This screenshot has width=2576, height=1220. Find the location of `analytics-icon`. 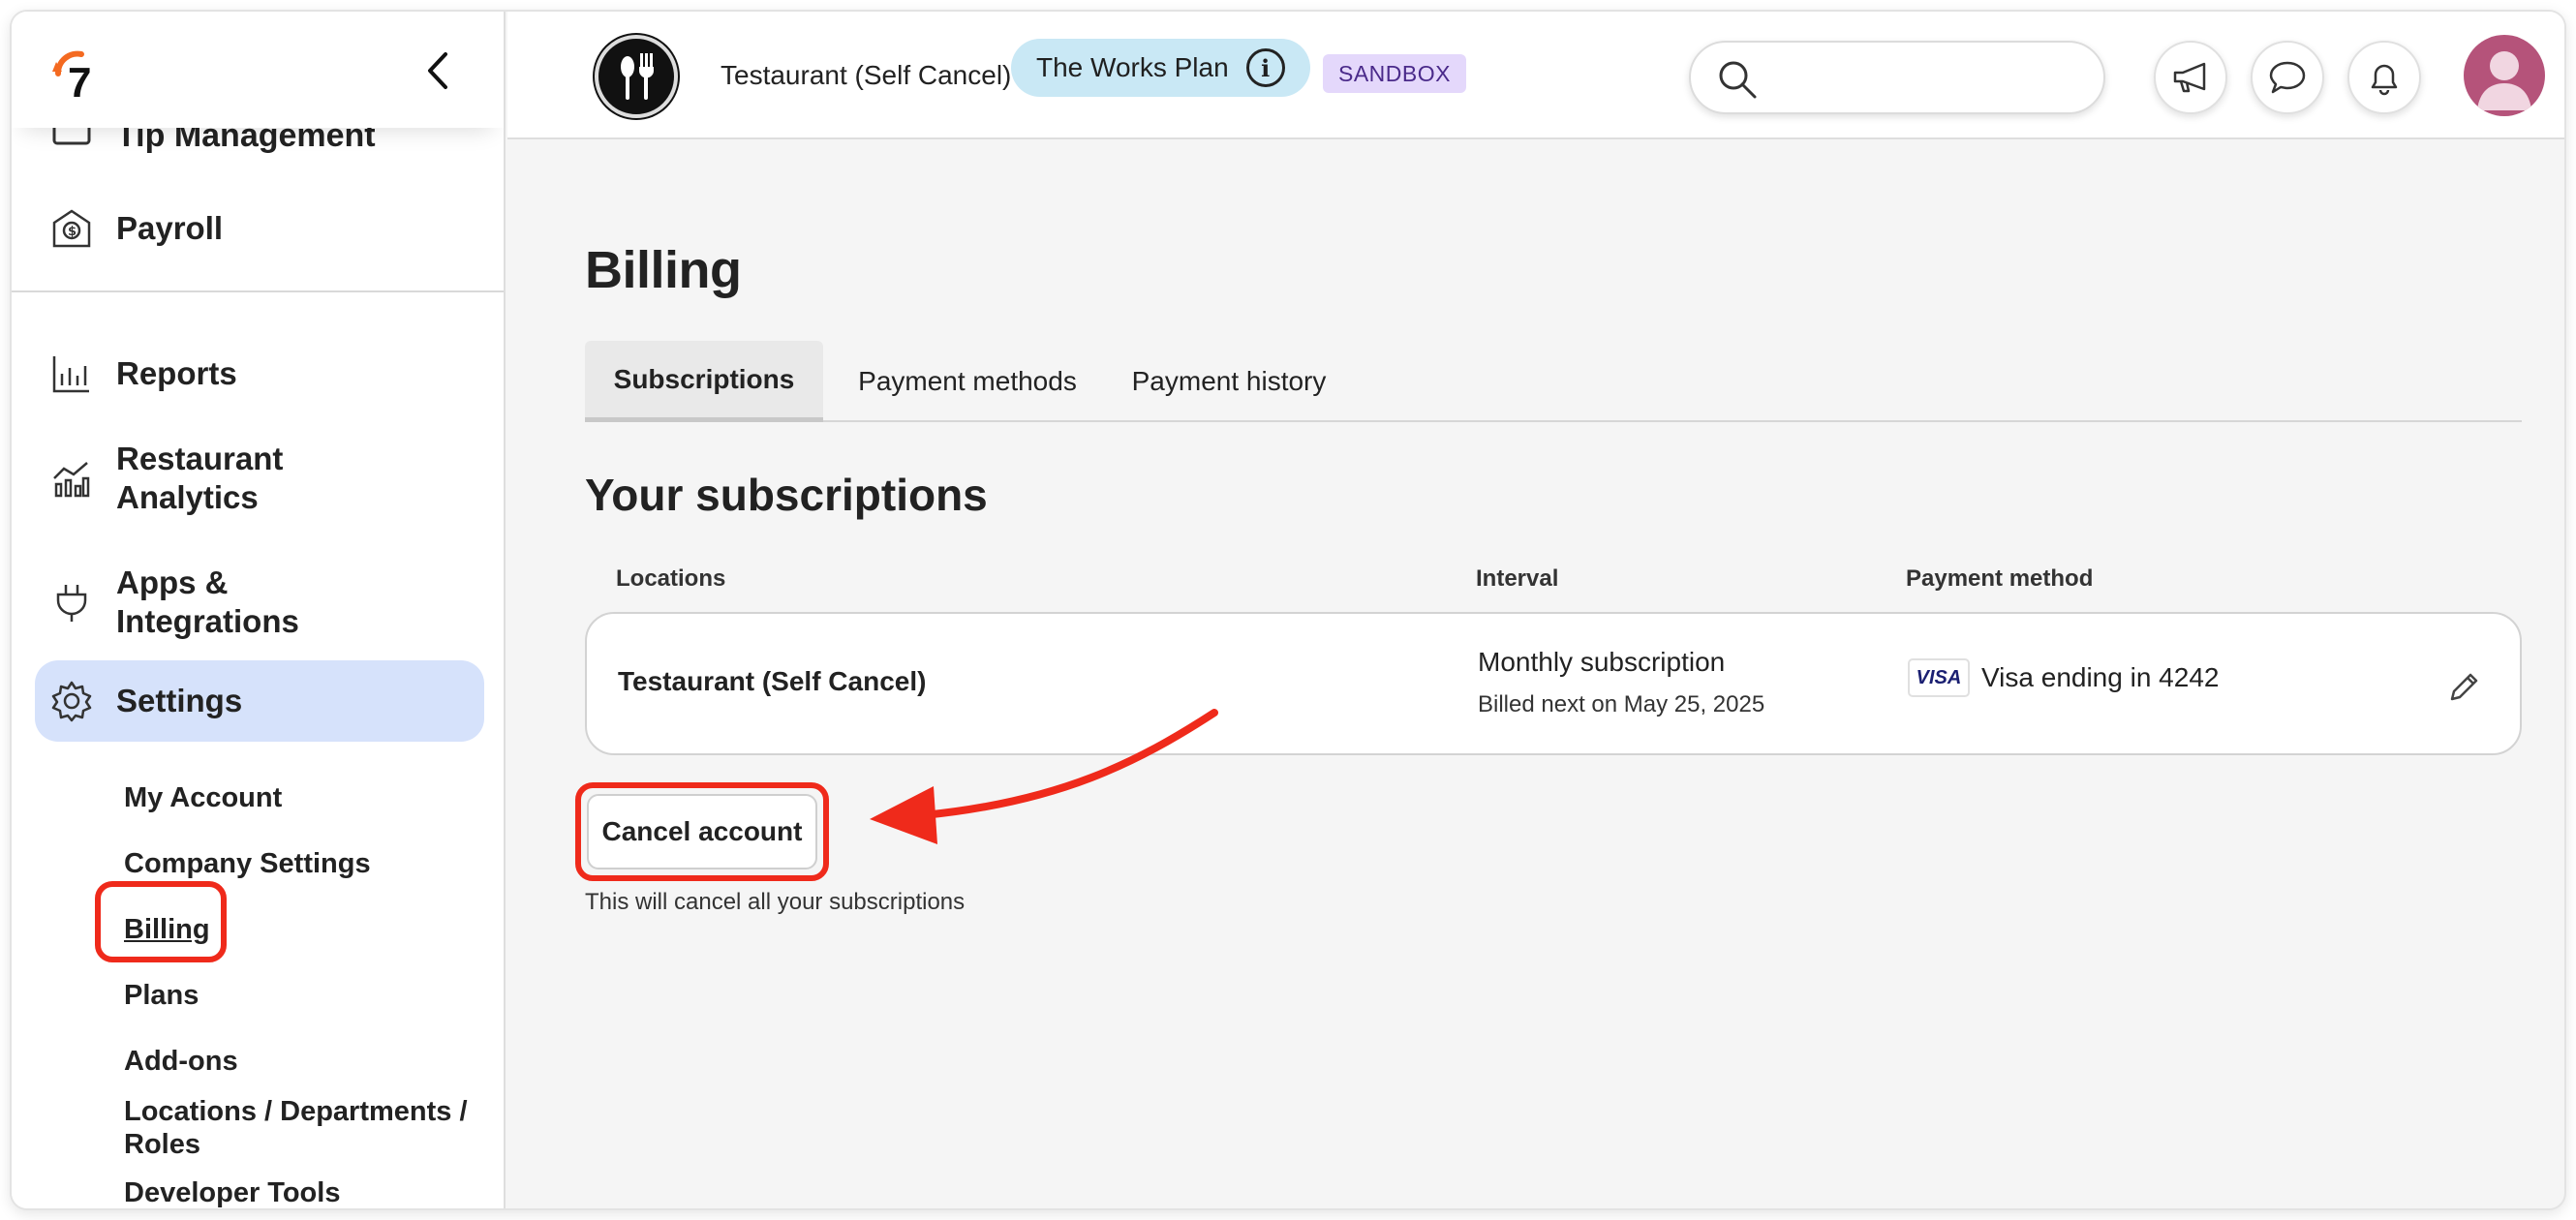

analytics-icon is located at coordinates (71, 479).